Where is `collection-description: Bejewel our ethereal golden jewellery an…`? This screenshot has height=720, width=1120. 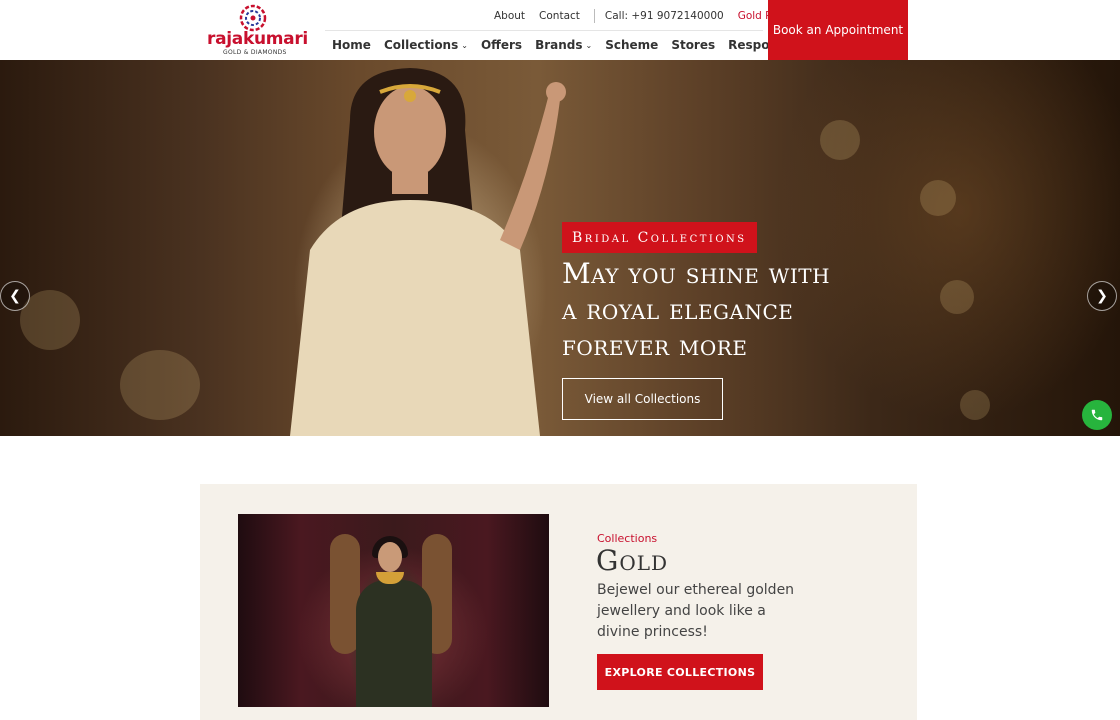
collection-description: Bejewel our ethereal golden jewellery an… is located at coordinates (696, 611).